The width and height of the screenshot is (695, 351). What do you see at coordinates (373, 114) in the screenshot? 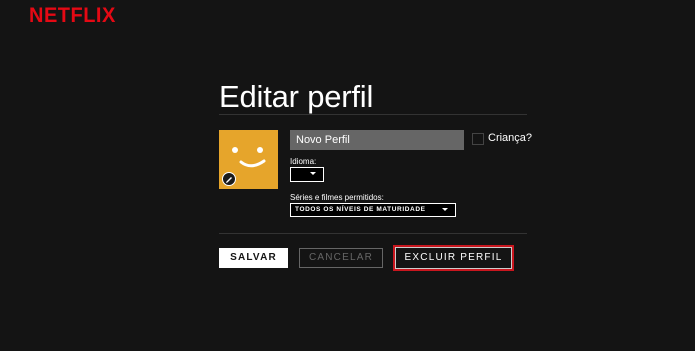
I see `title-divider` at bounding box center [373, 114].